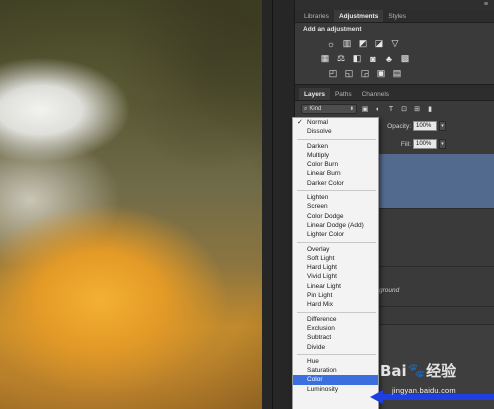 Image resolution: width=494 pixels, height=409 pixels. Describe the element at coordinates (325, 58) in the screenshot. I see `hue-saturation-icon: ▦` at that location.